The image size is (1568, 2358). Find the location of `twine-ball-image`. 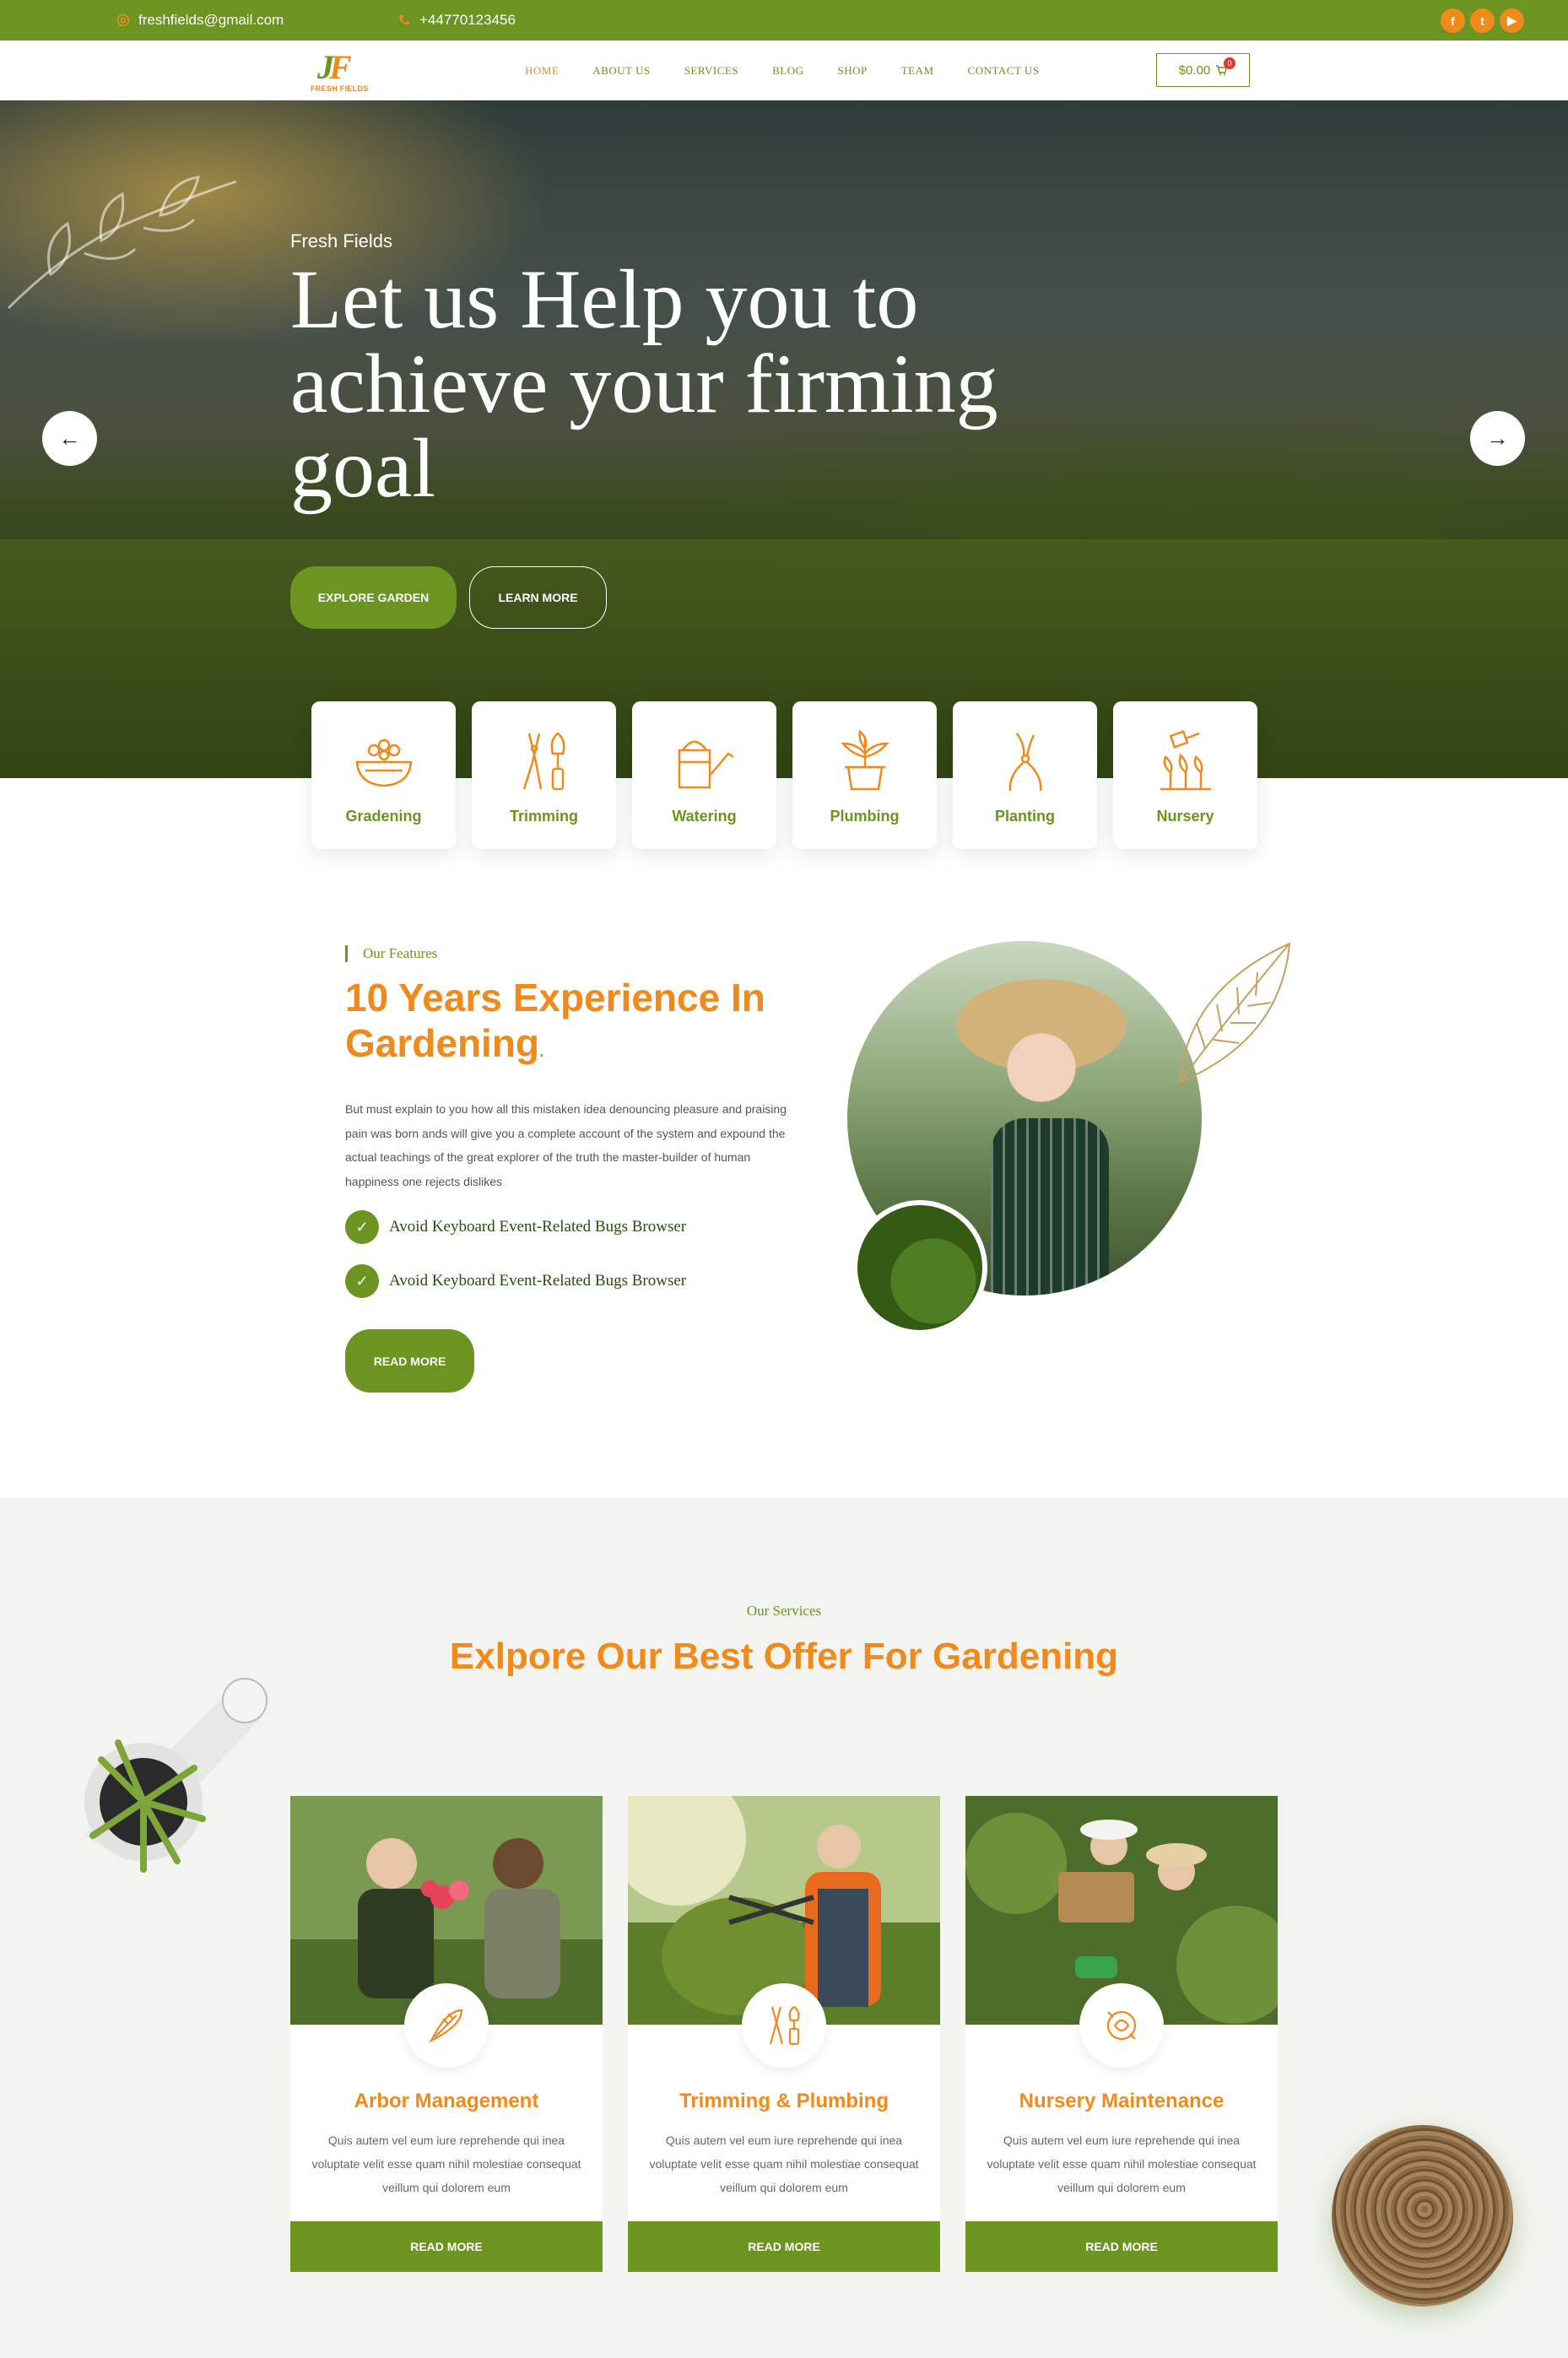

twine-ball-image is located at coordinates (1422, 2216).